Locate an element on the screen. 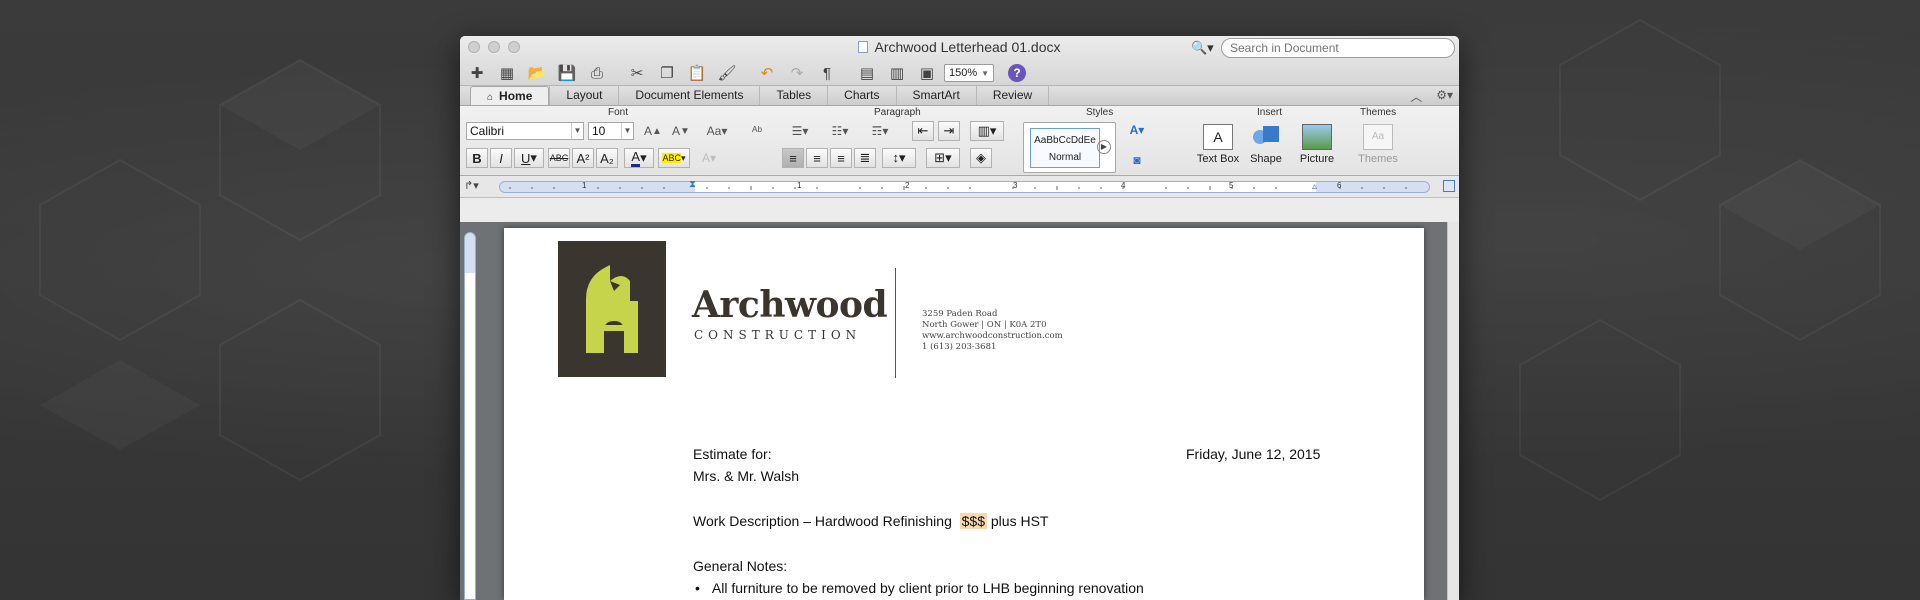 The width and height of the screenshot is (1920, 600). vertical-ruler is located at coordinates (470, 416).